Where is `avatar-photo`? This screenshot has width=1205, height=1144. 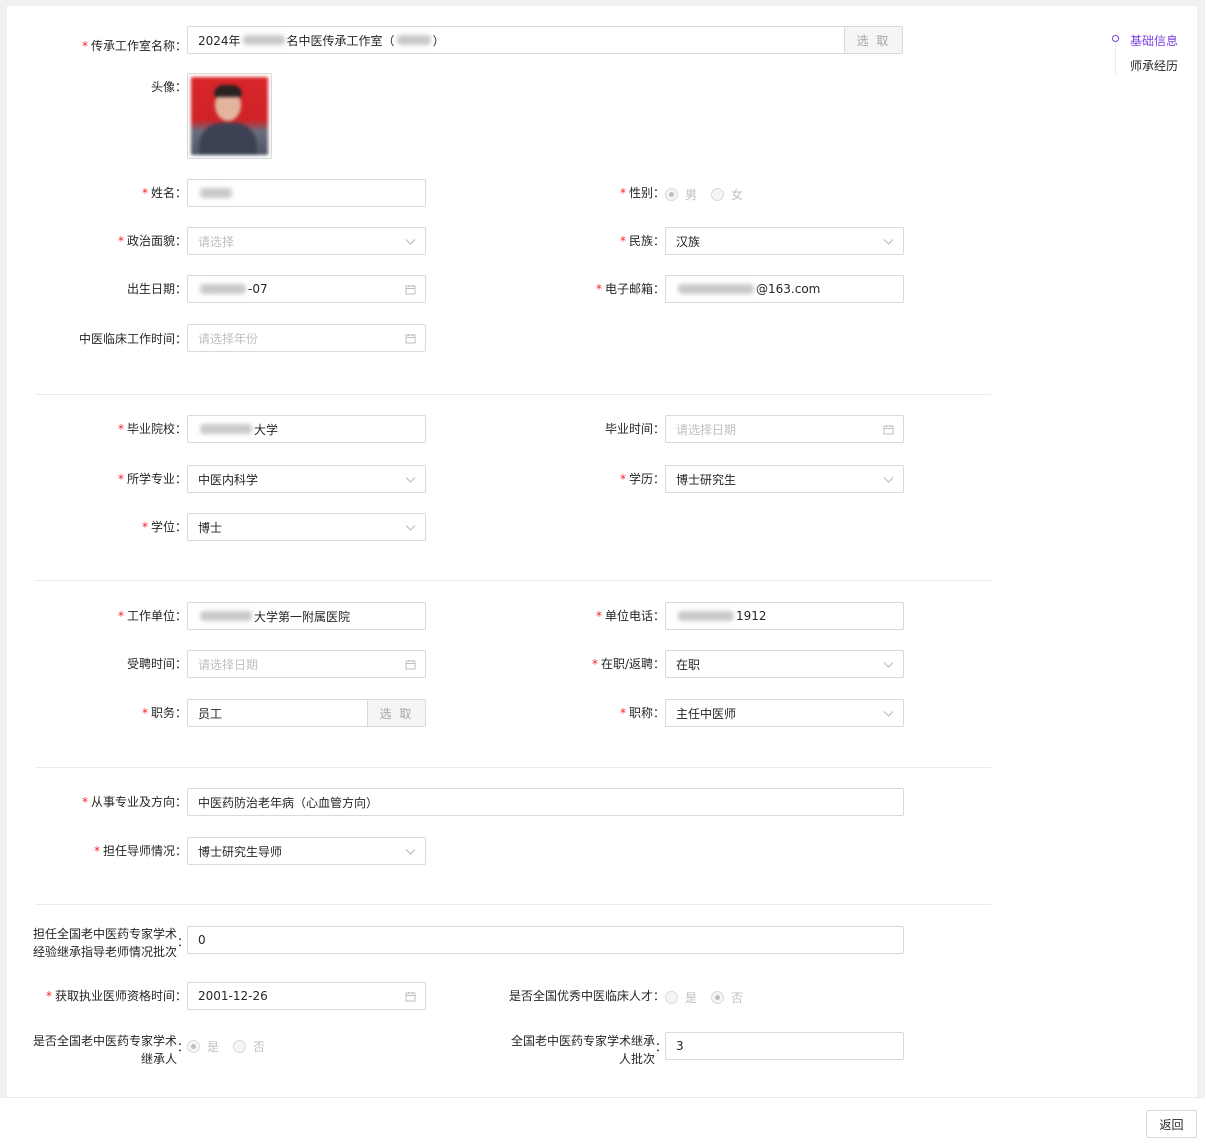
avatar-photo is located at coordinates (229, 116).